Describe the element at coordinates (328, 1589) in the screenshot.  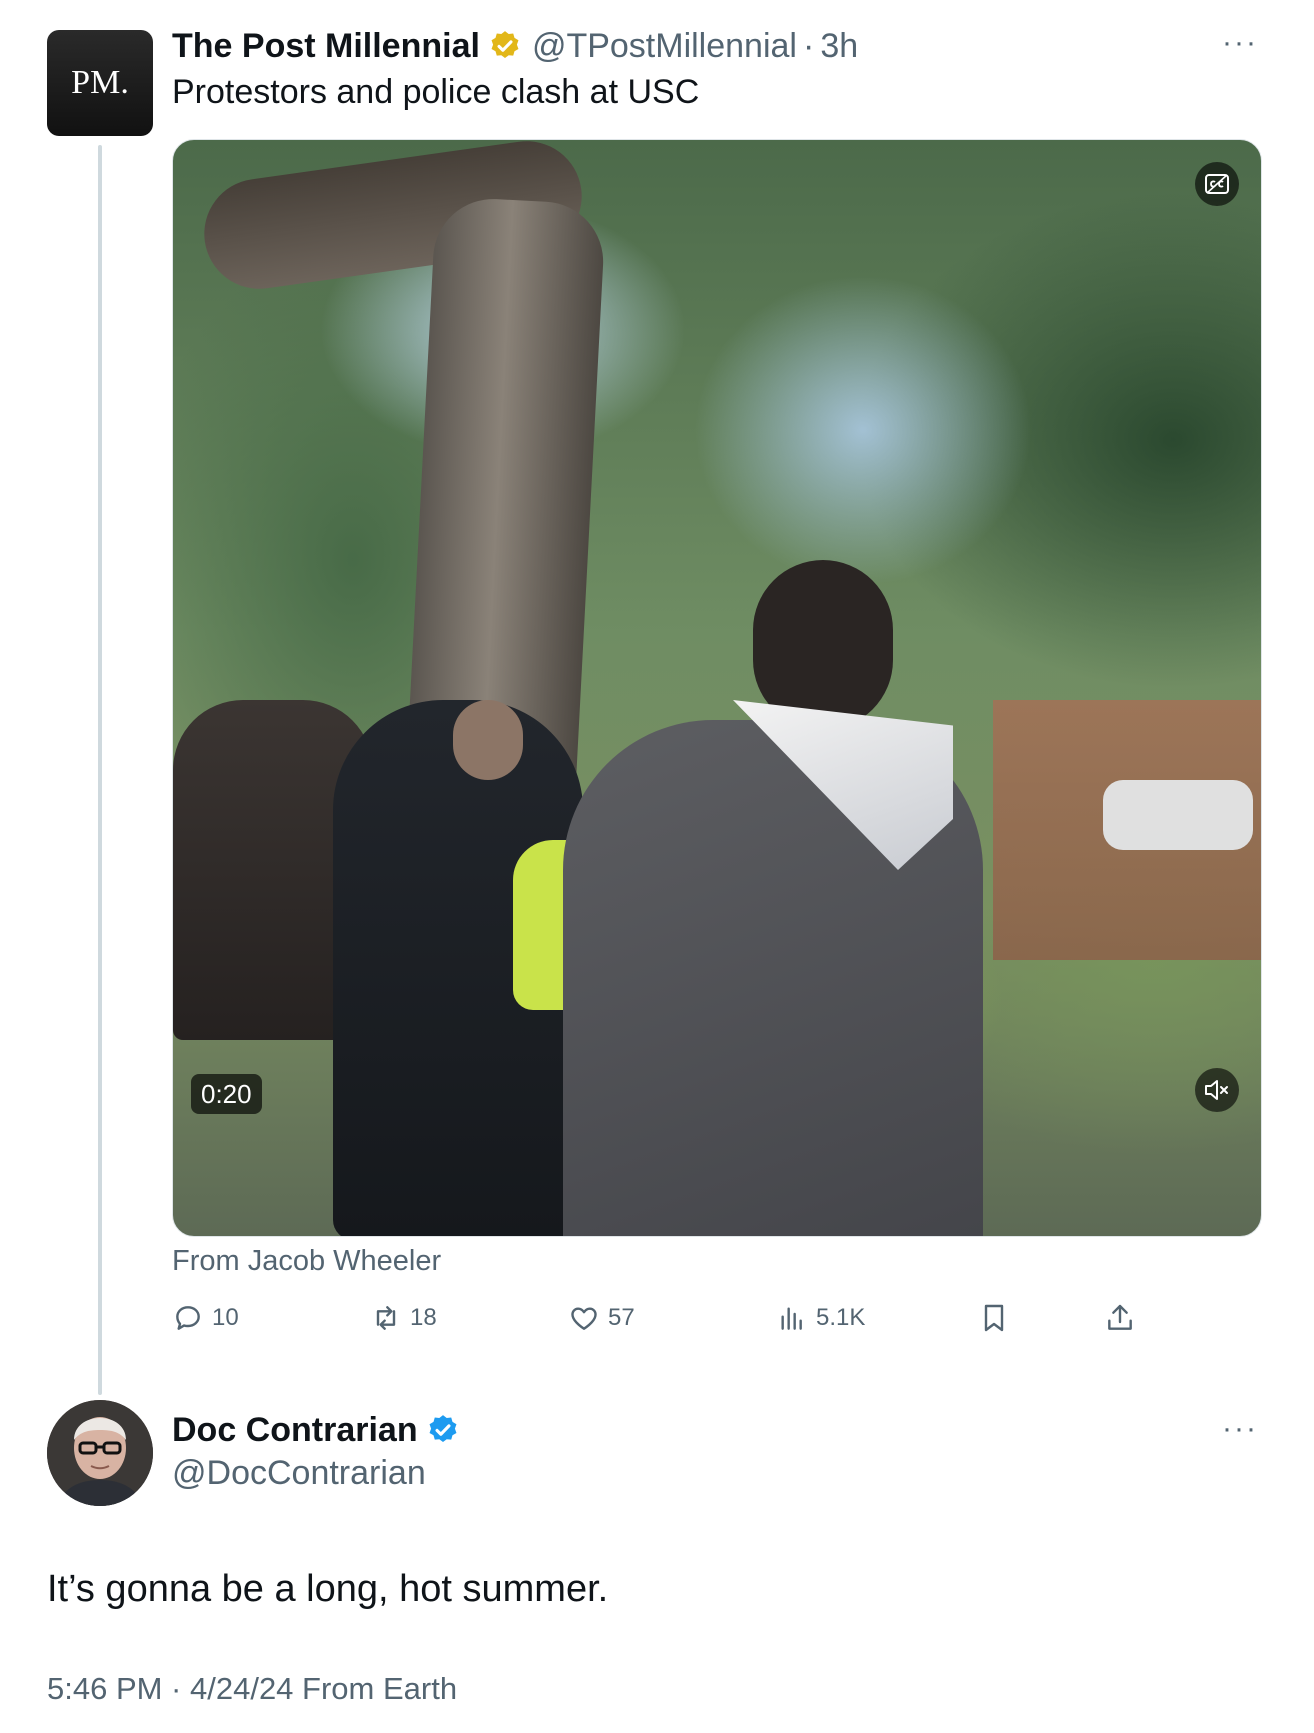
I see `reply-tweet-text: It’s gonna be a long, hot summer.` at that location.